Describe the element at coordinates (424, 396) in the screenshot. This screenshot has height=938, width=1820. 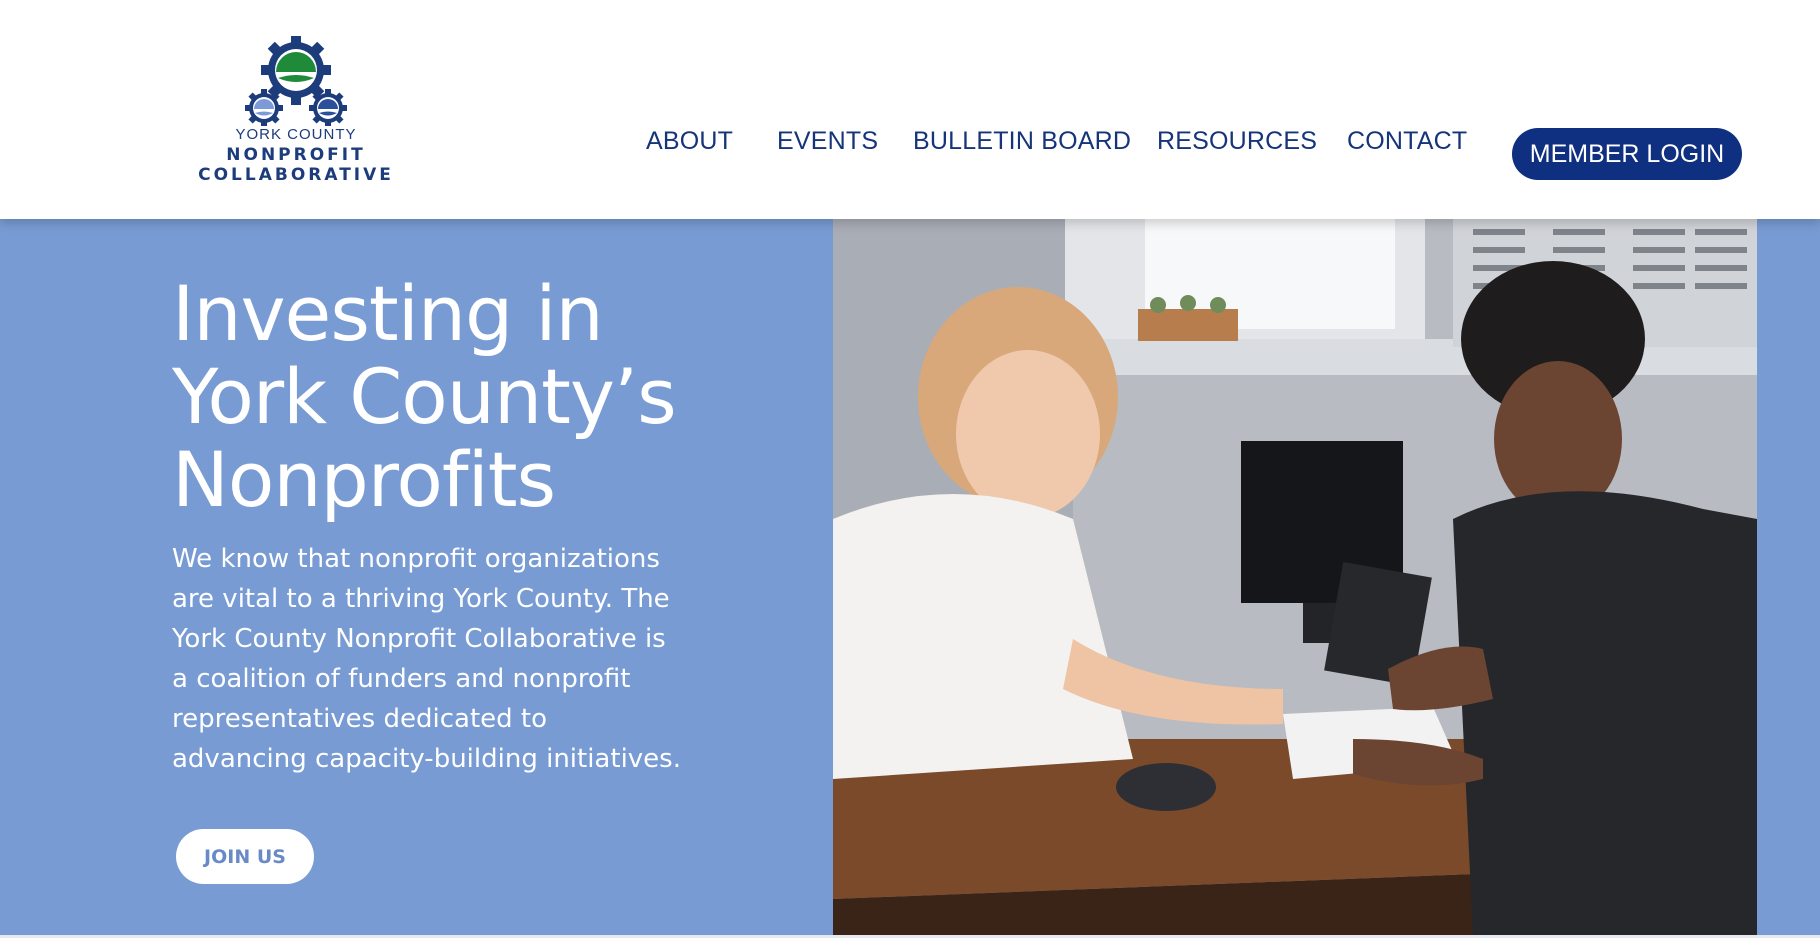
I see `hero-title-line: York County’s` at that location.